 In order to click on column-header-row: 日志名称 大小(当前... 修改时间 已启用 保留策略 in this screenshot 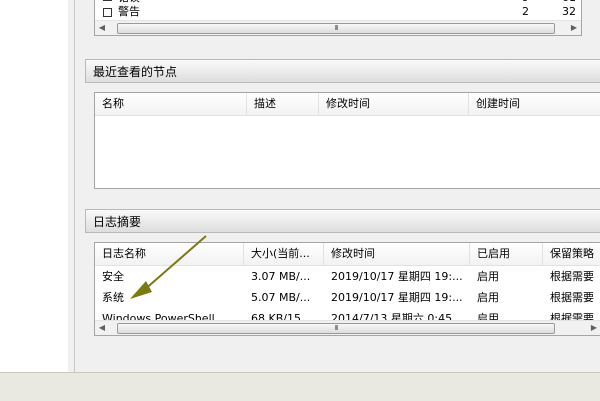, I will do `click(347, 254)`.